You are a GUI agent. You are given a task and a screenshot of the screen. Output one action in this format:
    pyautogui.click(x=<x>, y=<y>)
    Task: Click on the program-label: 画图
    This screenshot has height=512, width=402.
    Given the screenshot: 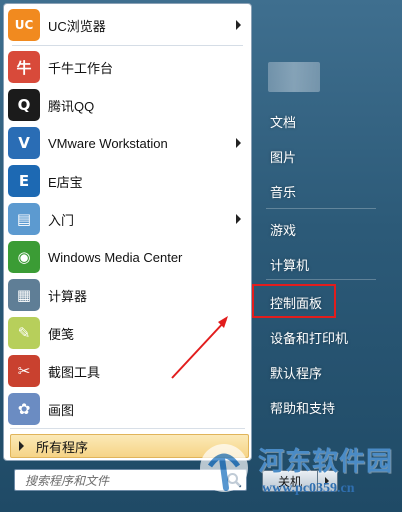 What is the action you would take?
    pyautogui.click(x=61, y=410)
    